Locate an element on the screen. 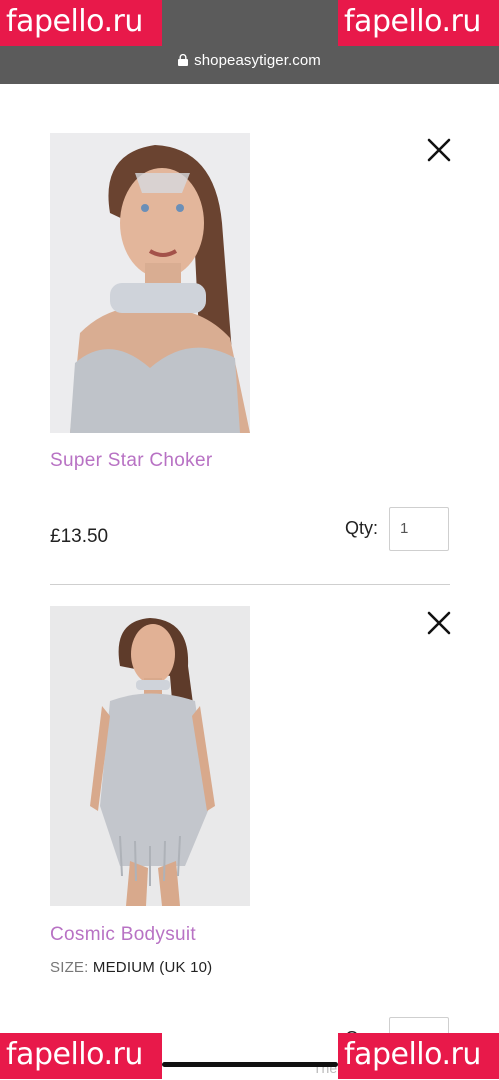 The height and width of the screenshot is (1080, 499). lock-icon is located at coordinates (183, 60).